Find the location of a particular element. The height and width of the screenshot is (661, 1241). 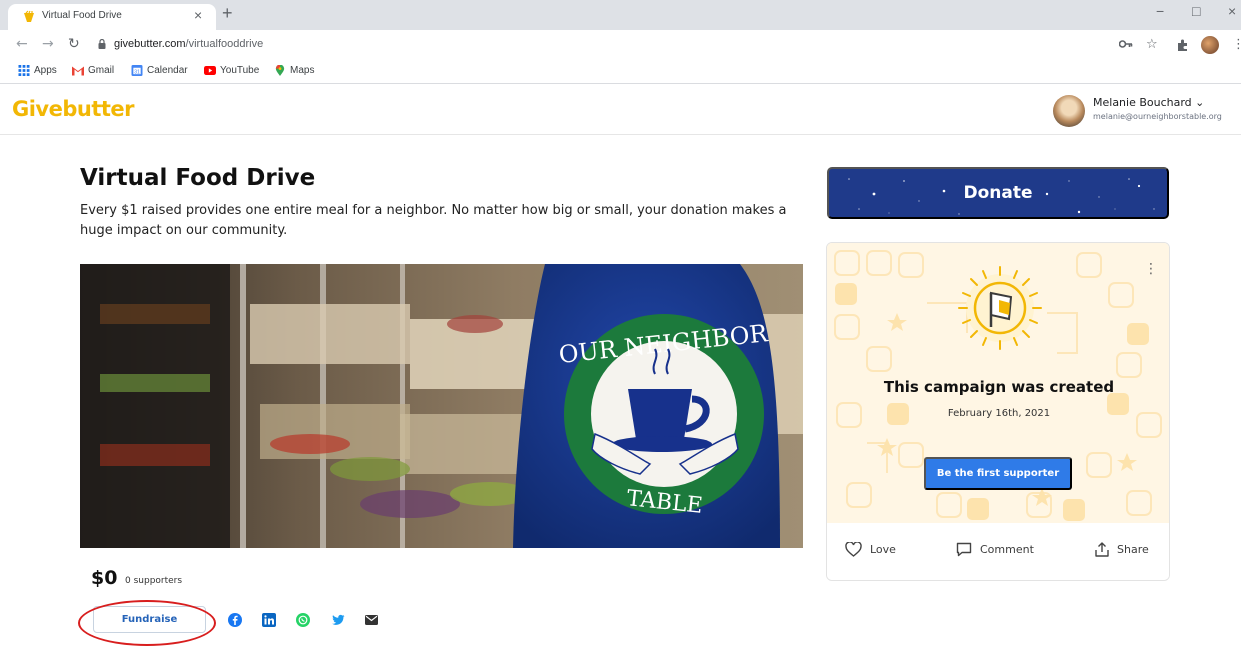

email-icon is located at coordinates (371, 620).